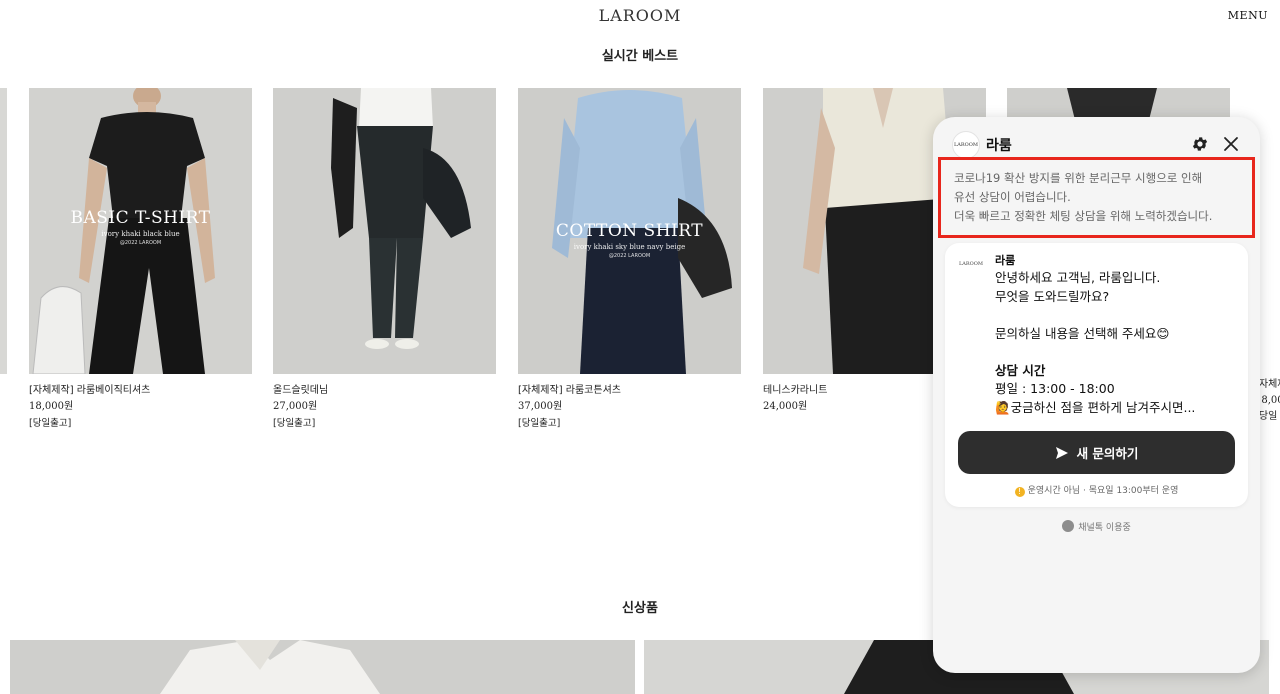 The width and height of the screenshot is (1280, 694). What do you see at coordinates (966, 145) in the screenshot?
I see `chat-brand-avatar: LAROOM` at bounding box center [966, 145].